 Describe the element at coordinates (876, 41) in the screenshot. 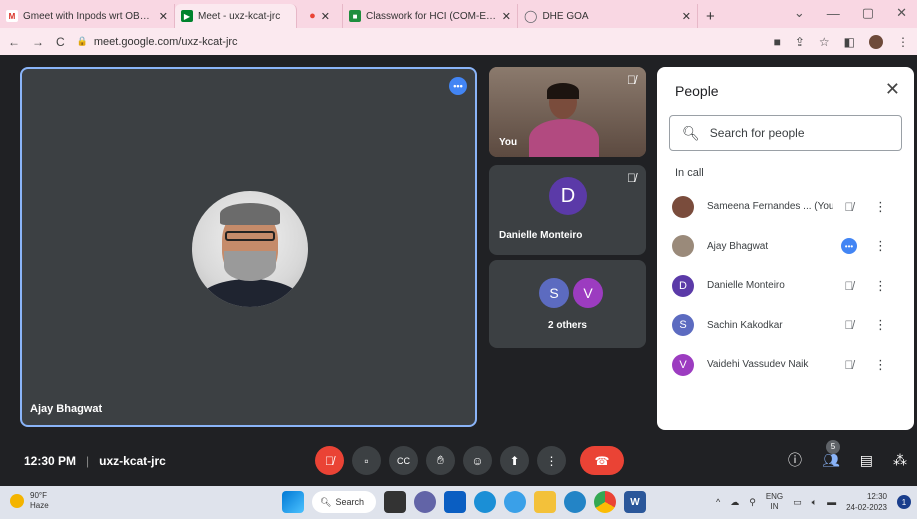

I see `profile-avatar-icon` at that location.